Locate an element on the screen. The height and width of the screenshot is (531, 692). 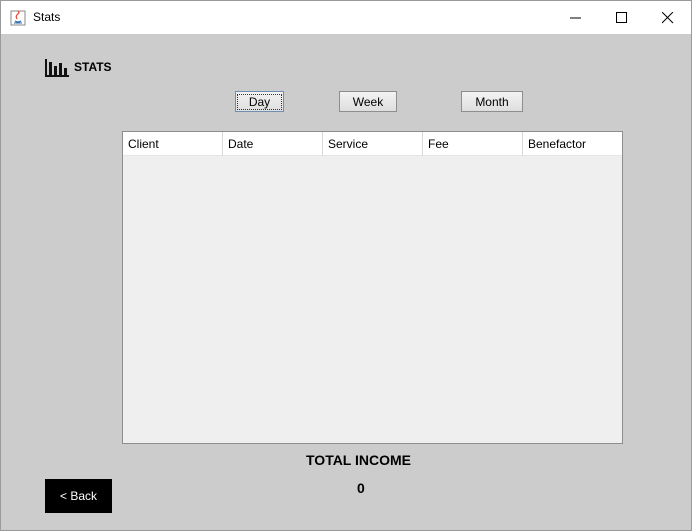
maximize-icon is located at coordinates (621, 17).